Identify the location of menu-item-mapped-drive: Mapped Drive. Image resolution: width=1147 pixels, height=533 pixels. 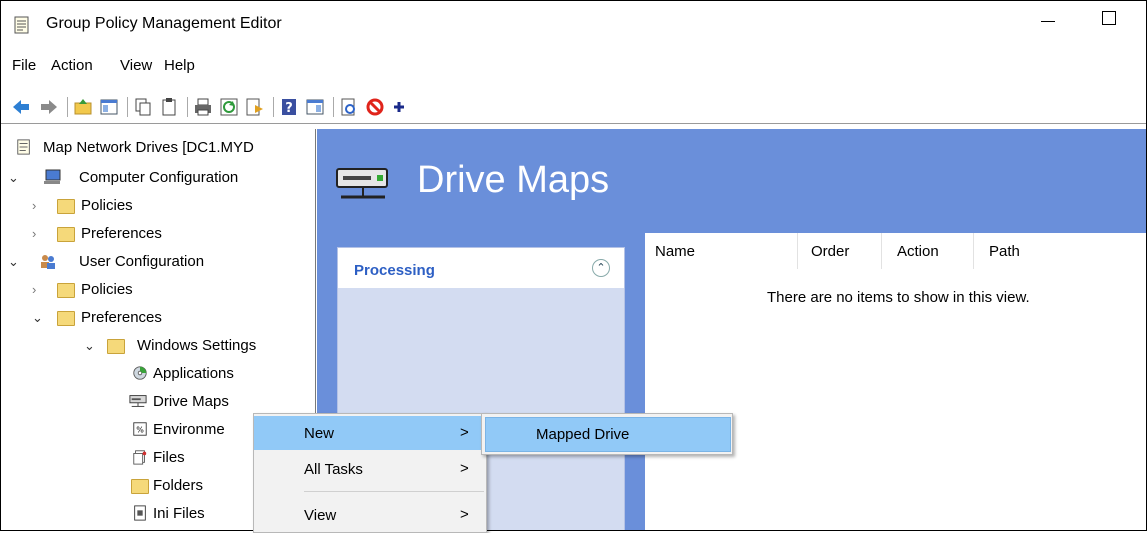
(608, 434).